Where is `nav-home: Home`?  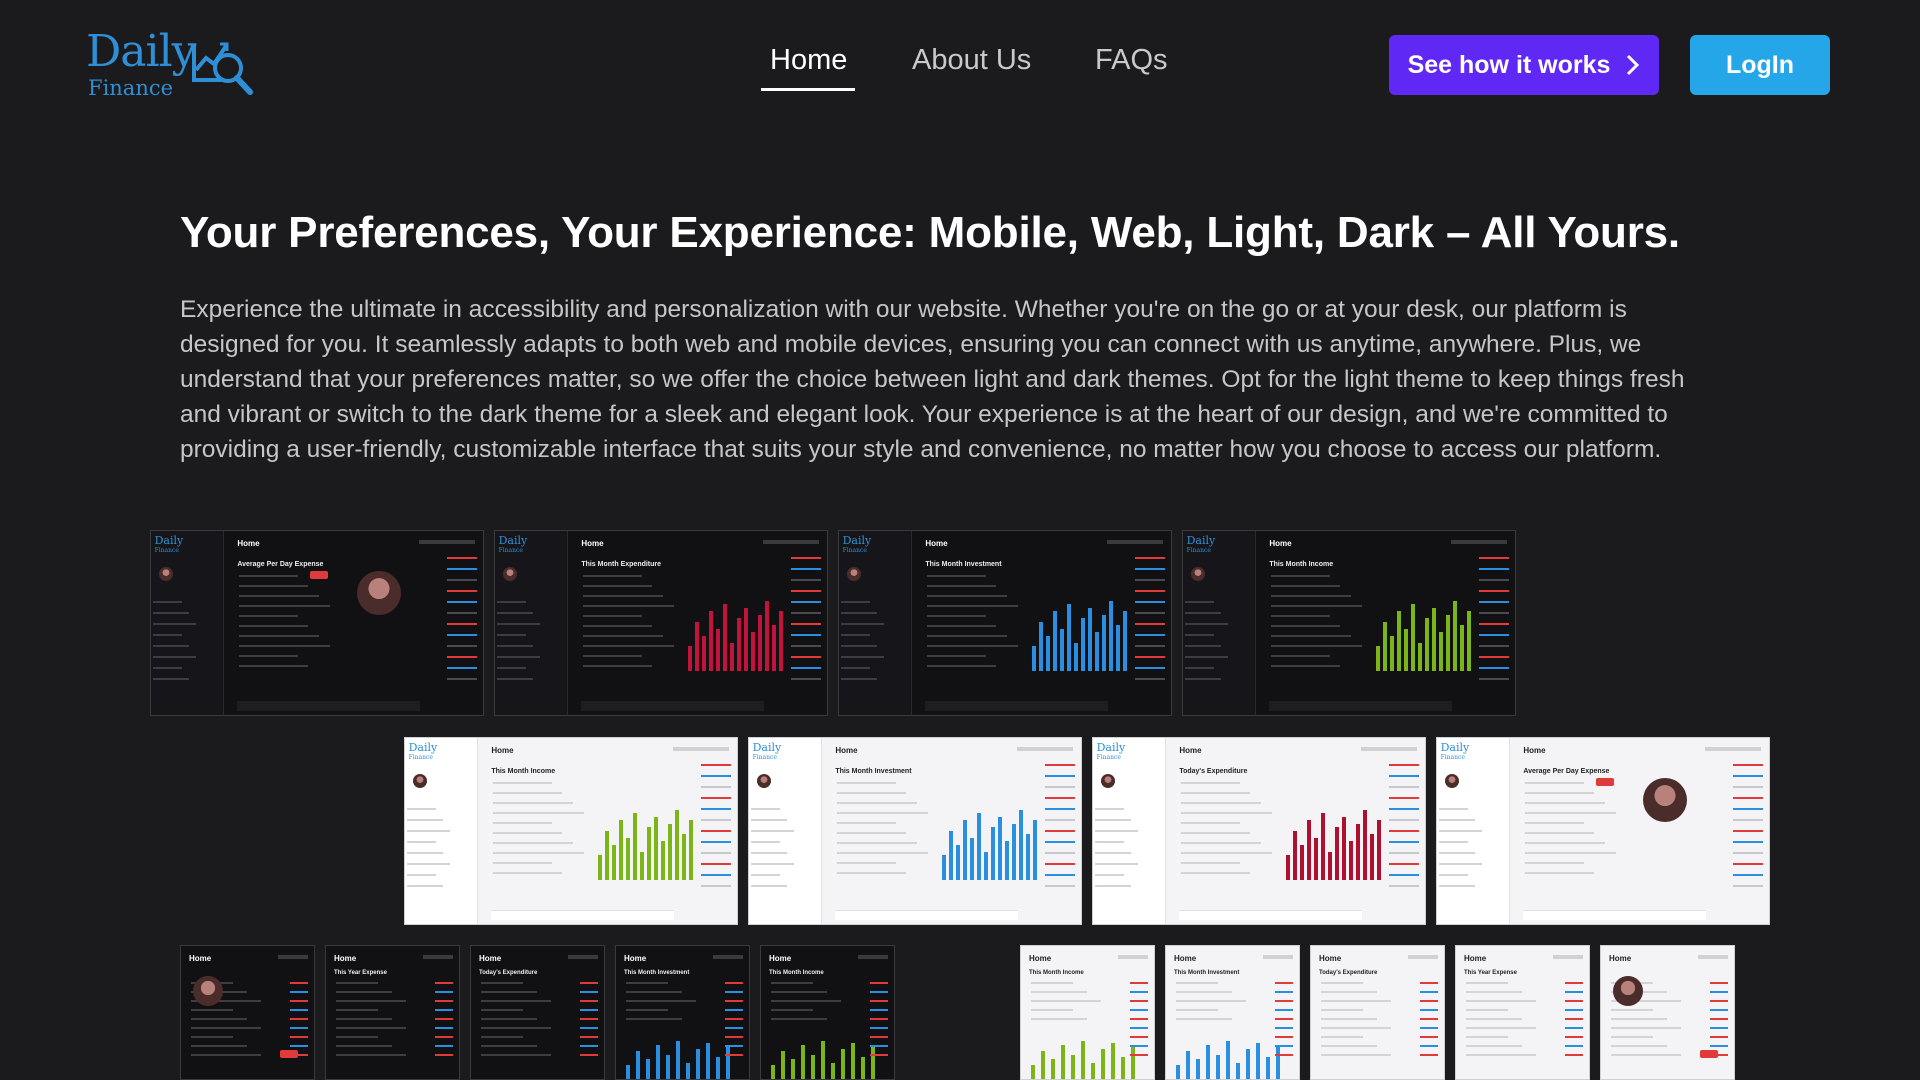
nav-home: Home is located at coordinates (808, 60).